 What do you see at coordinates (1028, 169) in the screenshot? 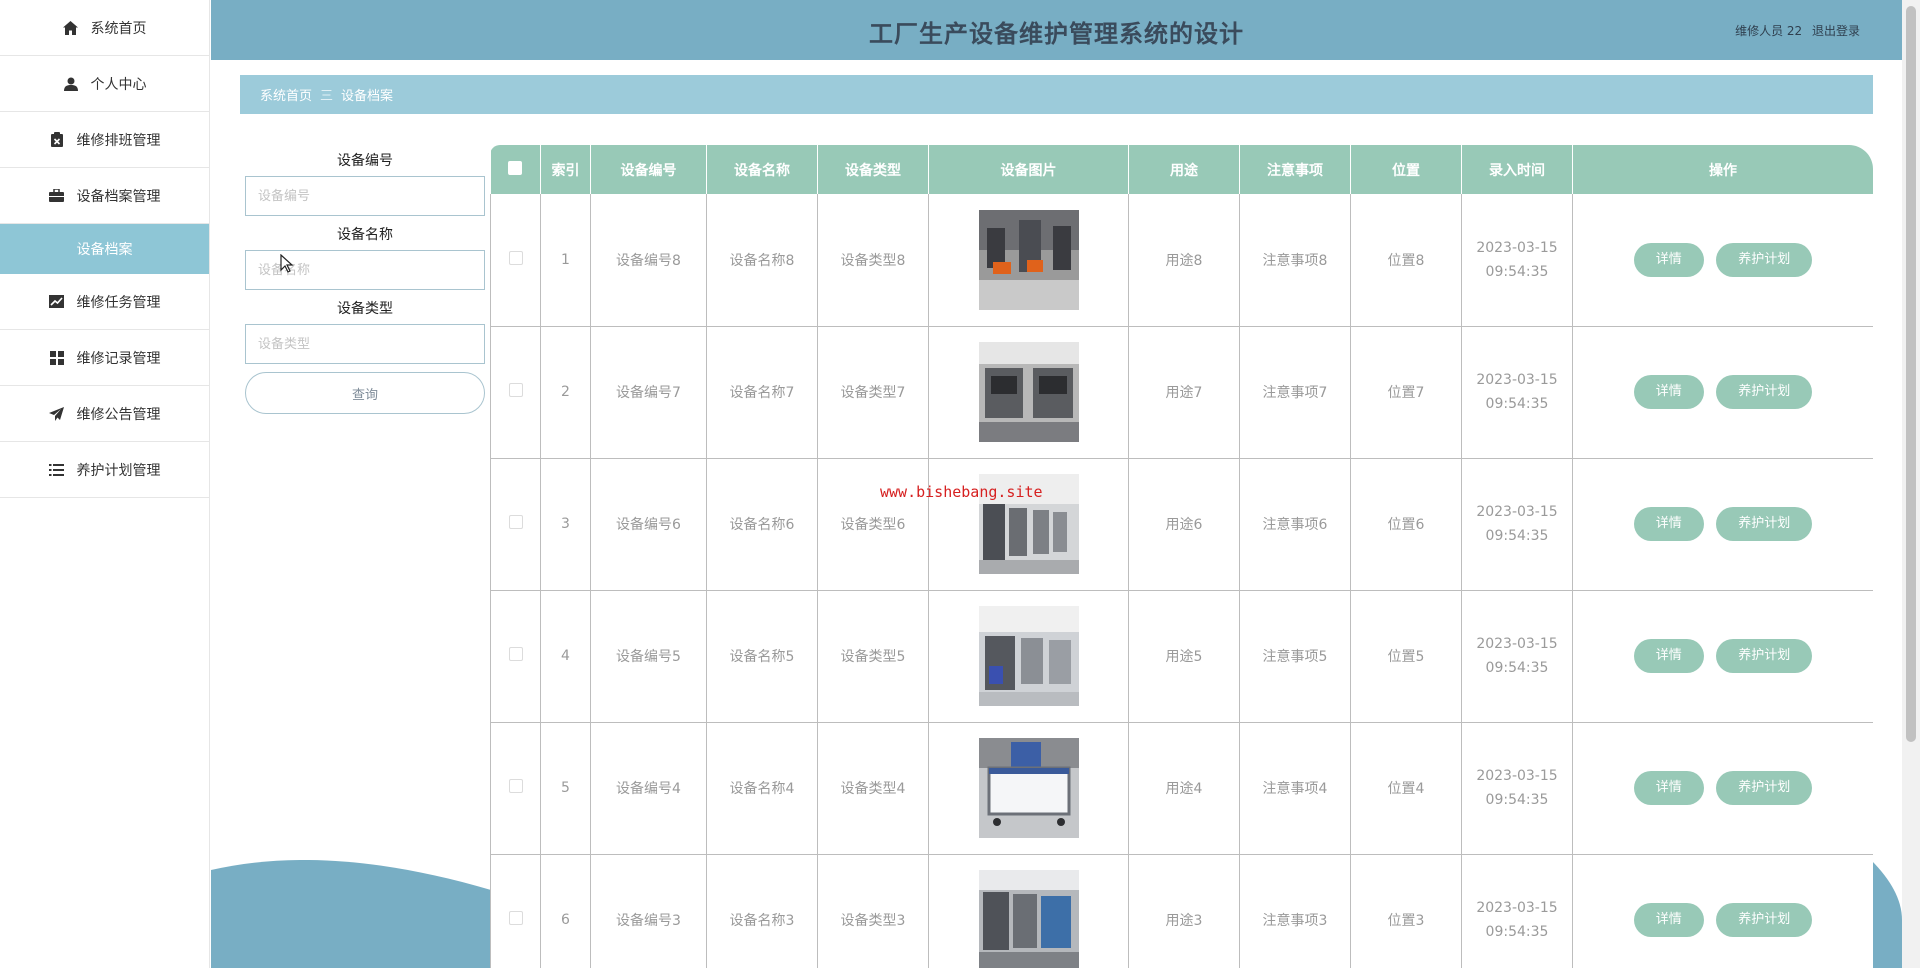
I see `column-header: 设备图片` at bounding box center [1028, 169].